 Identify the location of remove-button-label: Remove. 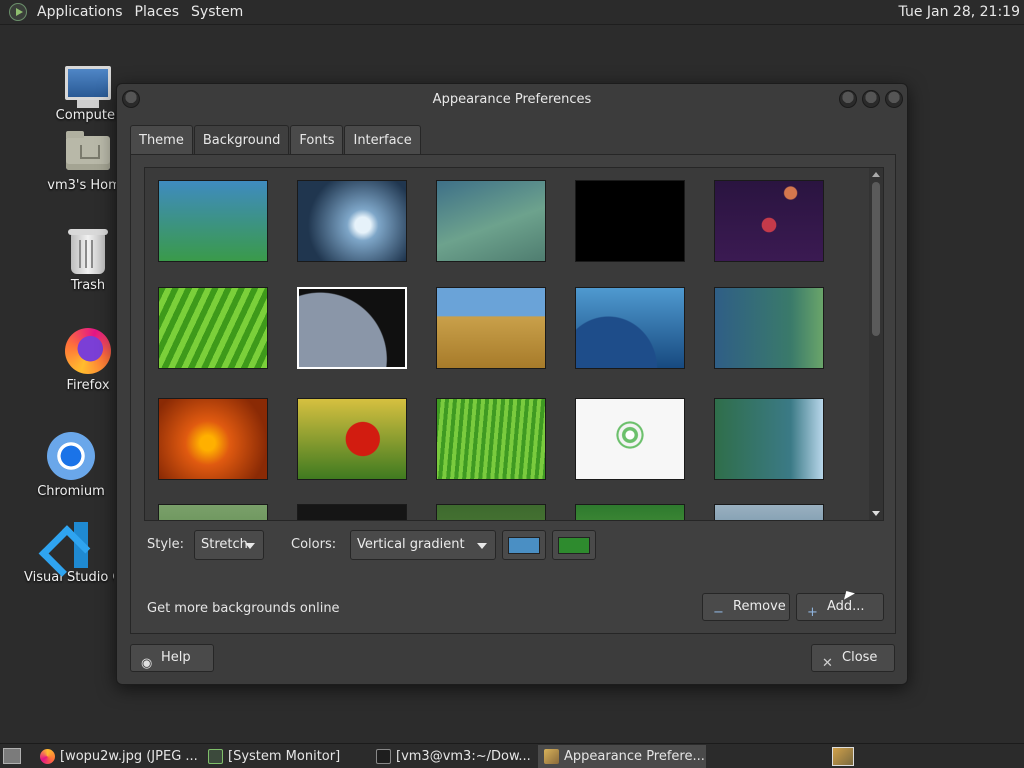
(759, 606).